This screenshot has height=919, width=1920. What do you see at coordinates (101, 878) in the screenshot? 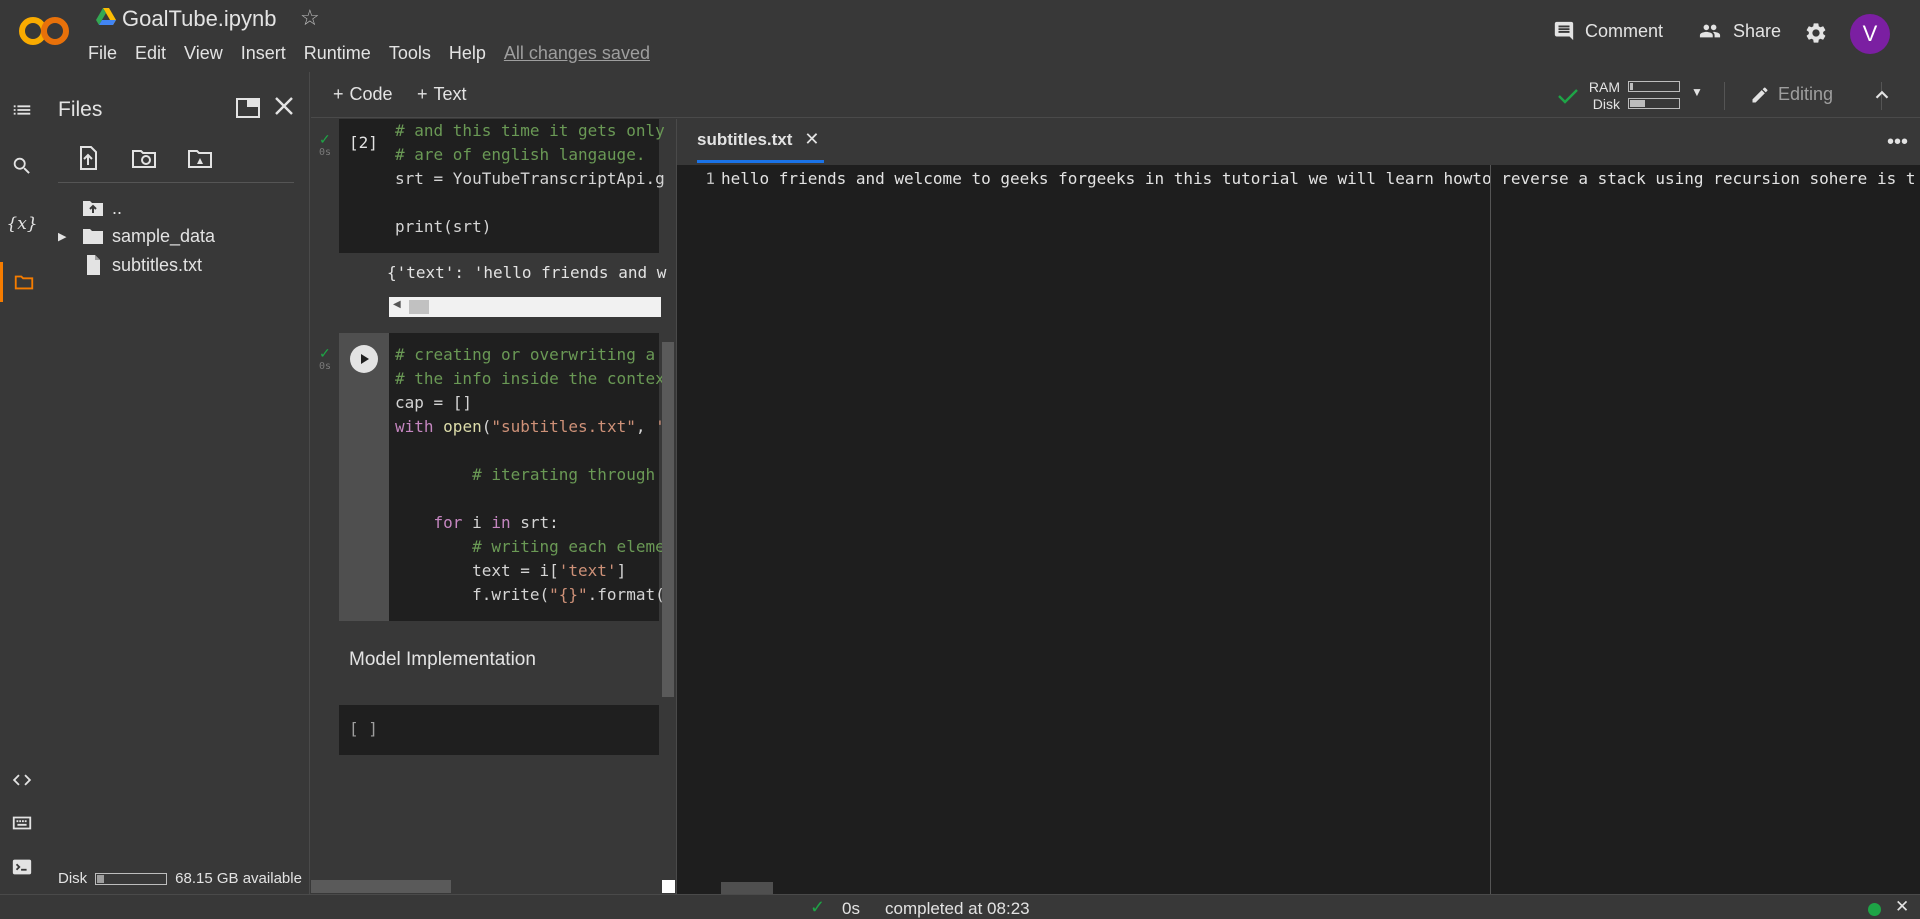
I see `disk-usage-fill` at bounding box center [101, 878].